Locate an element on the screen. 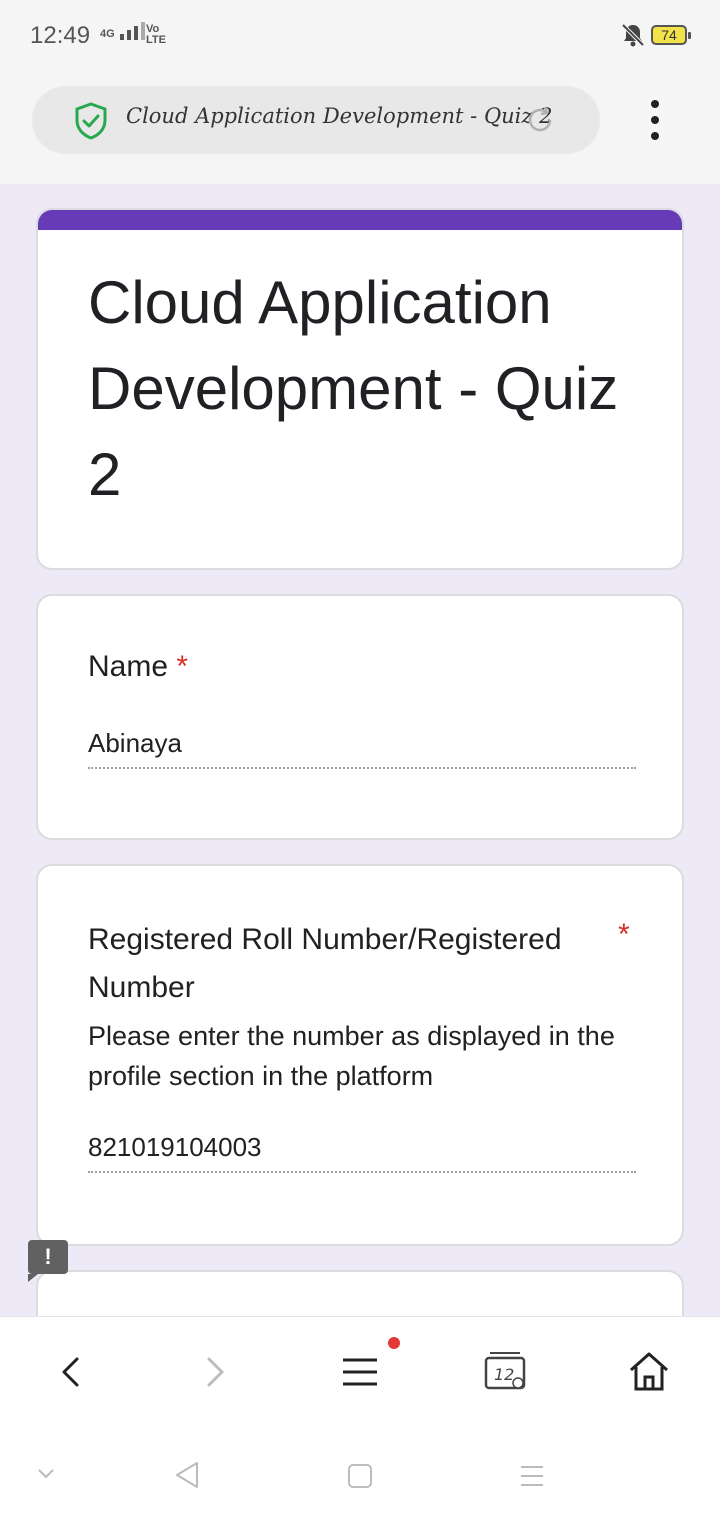 The width and height of the screenshot is (720, 1520). browser-top-bar: Cloud Application Development - Quiz 2 is located at coordinates (360, 128).